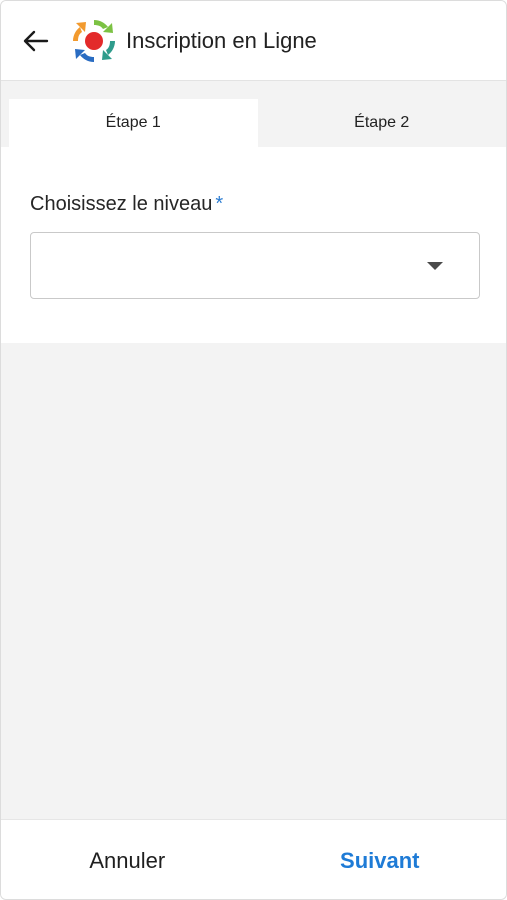 Image resolution: width=507 pixels, height=900 pixels. Describe the element at coordinates (255, 265) in the screenshot. I see `level-select` at that location.